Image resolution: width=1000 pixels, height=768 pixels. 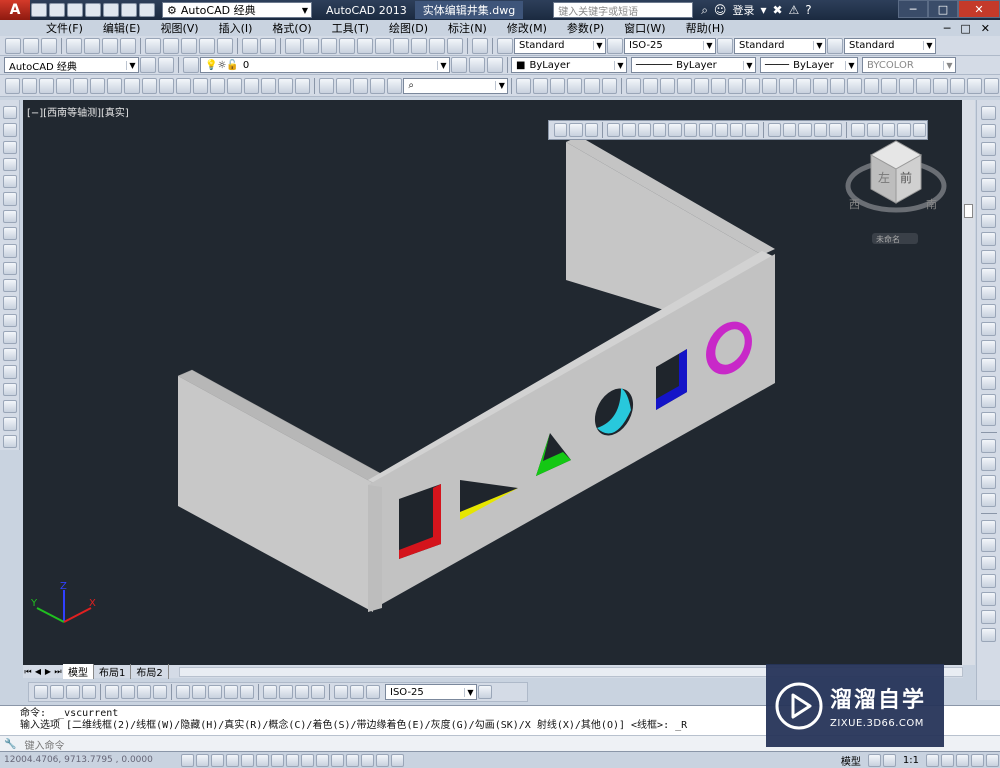 What do you see at coordinates (129, 10) in the screenshot?
I see `undo-icon` at bounding box center [129, 10].